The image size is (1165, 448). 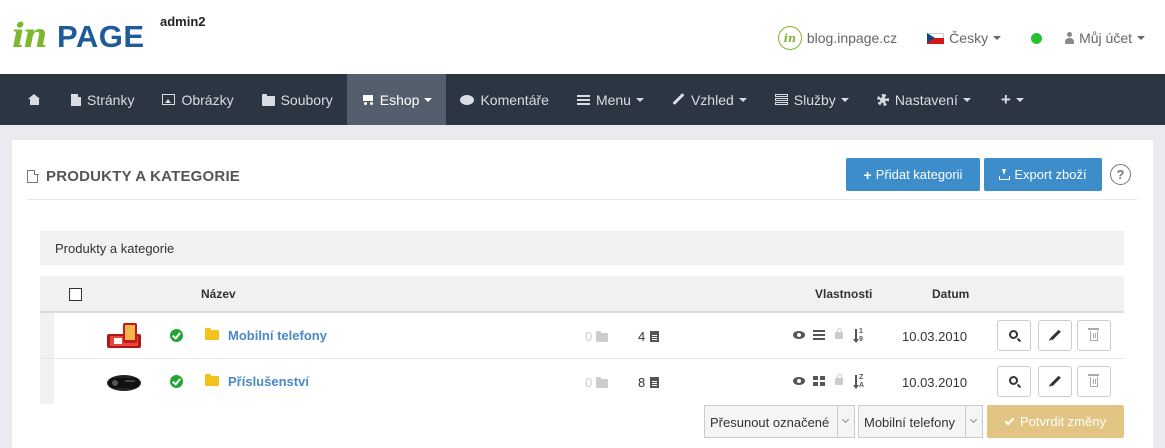 What do you see at coordinates (124, 335) in the screenshot?
I see `phone-thumbnail` at bounding box center [124, 335].